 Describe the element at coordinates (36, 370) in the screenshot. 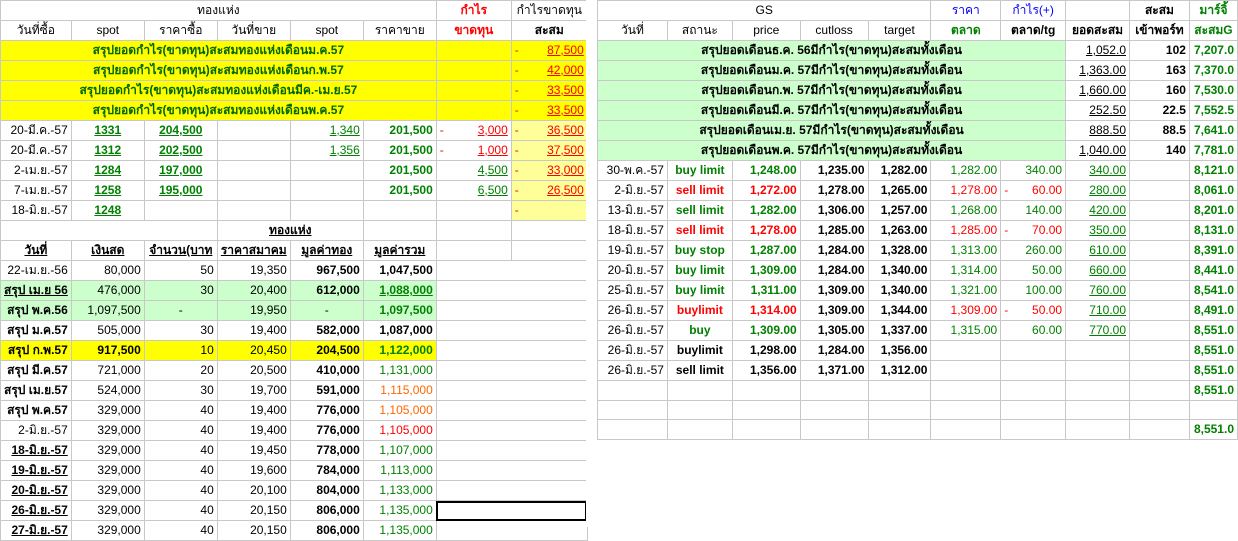

I see `holding-date: สรุป มี.ค.57` at that location.